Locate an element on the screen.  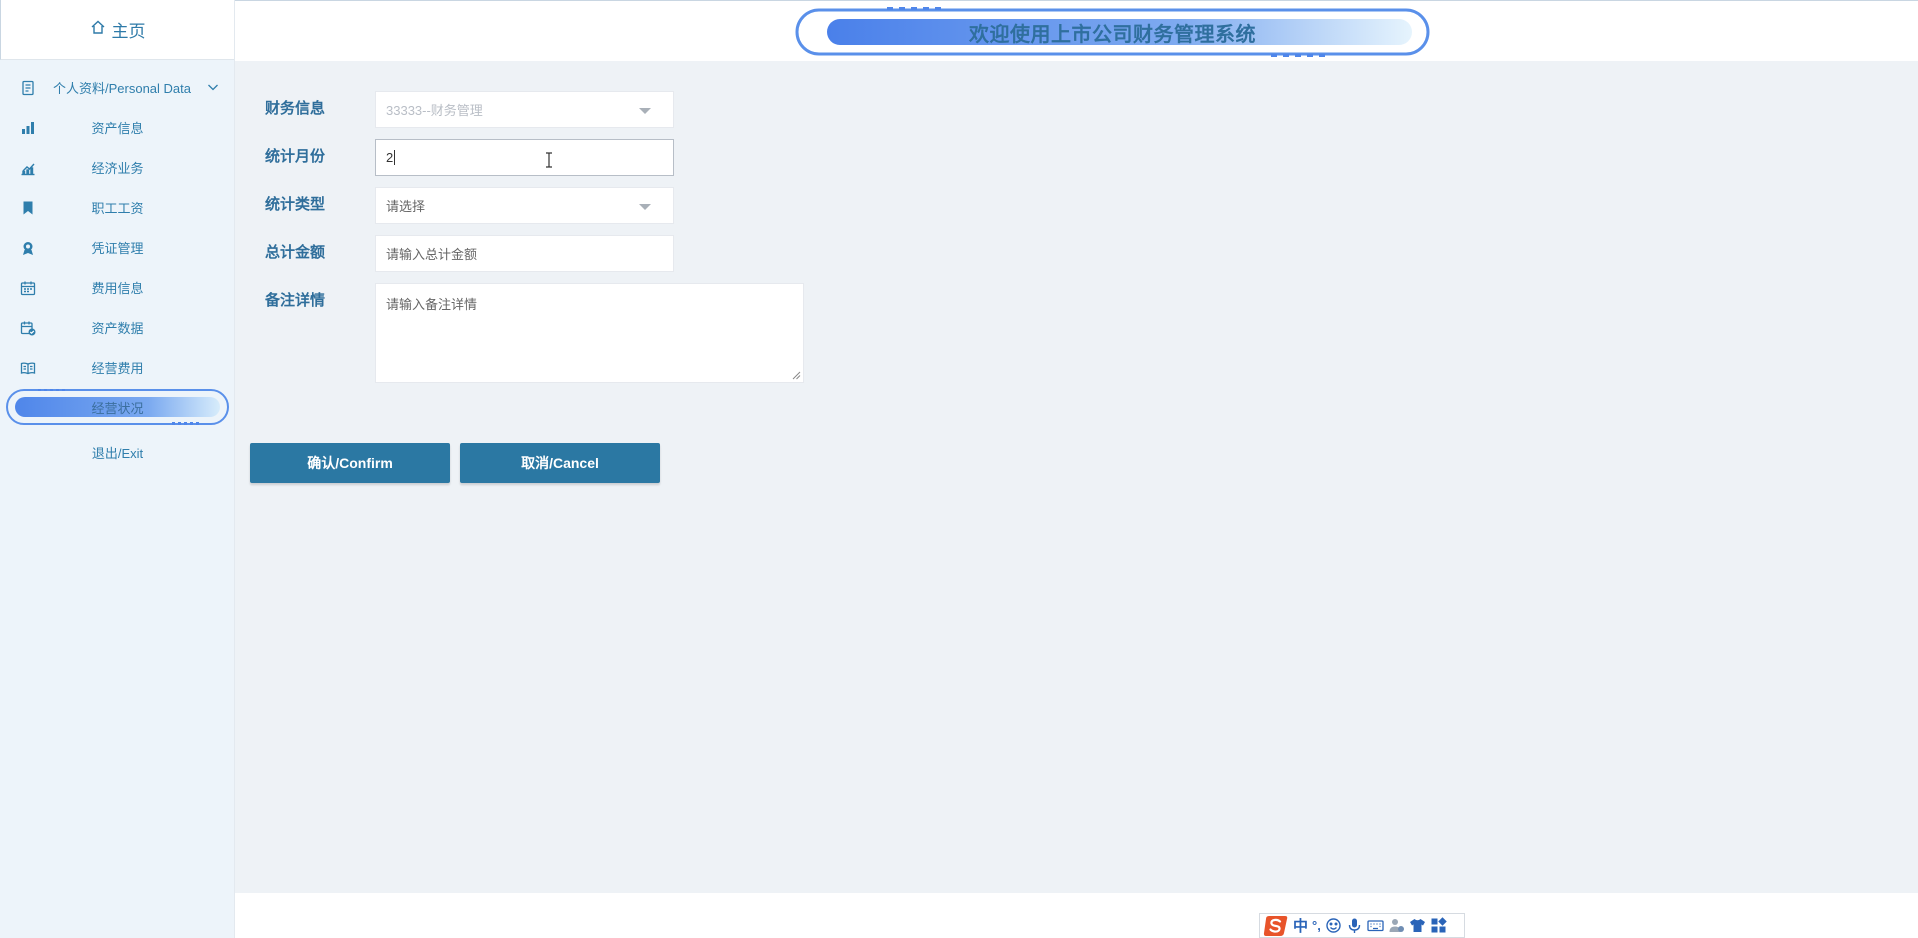
ime-punct-label: °, is located at coordinates (1316, 925).